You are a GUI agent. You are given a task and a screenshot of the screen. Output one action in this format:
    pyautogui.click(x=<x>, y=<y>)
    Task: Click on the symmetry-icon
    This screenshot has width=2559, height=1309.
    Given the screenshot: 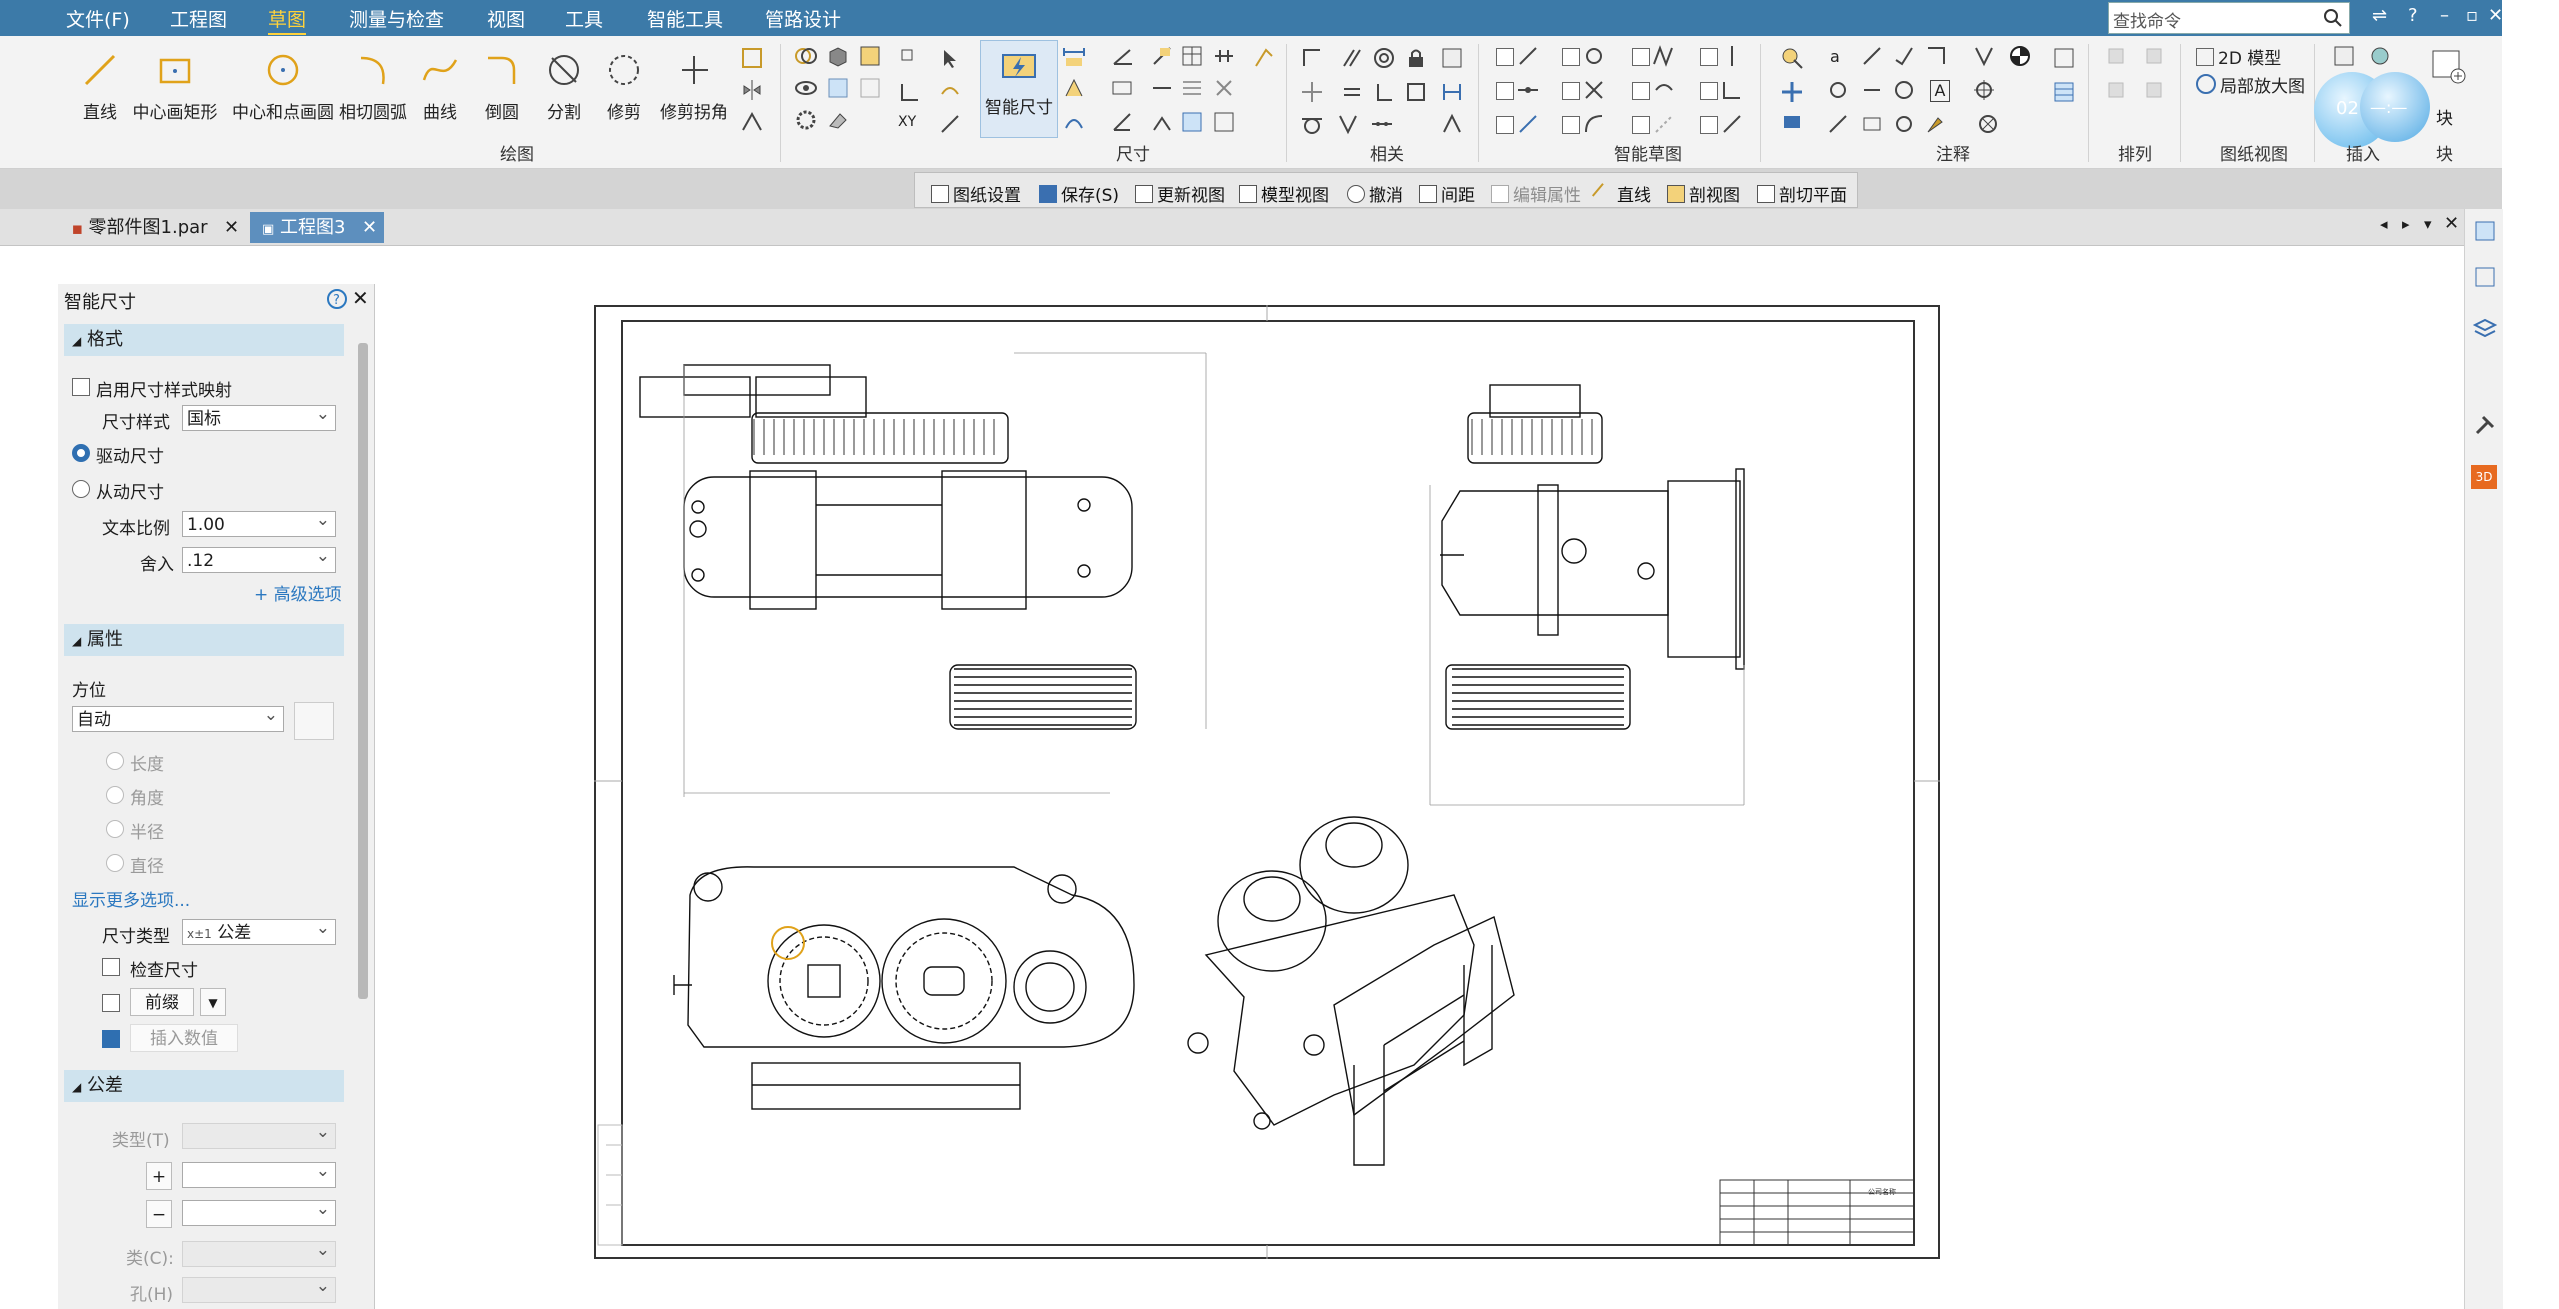 What is the action you would take?
    pyautogui.click(x=752, y=122)
    